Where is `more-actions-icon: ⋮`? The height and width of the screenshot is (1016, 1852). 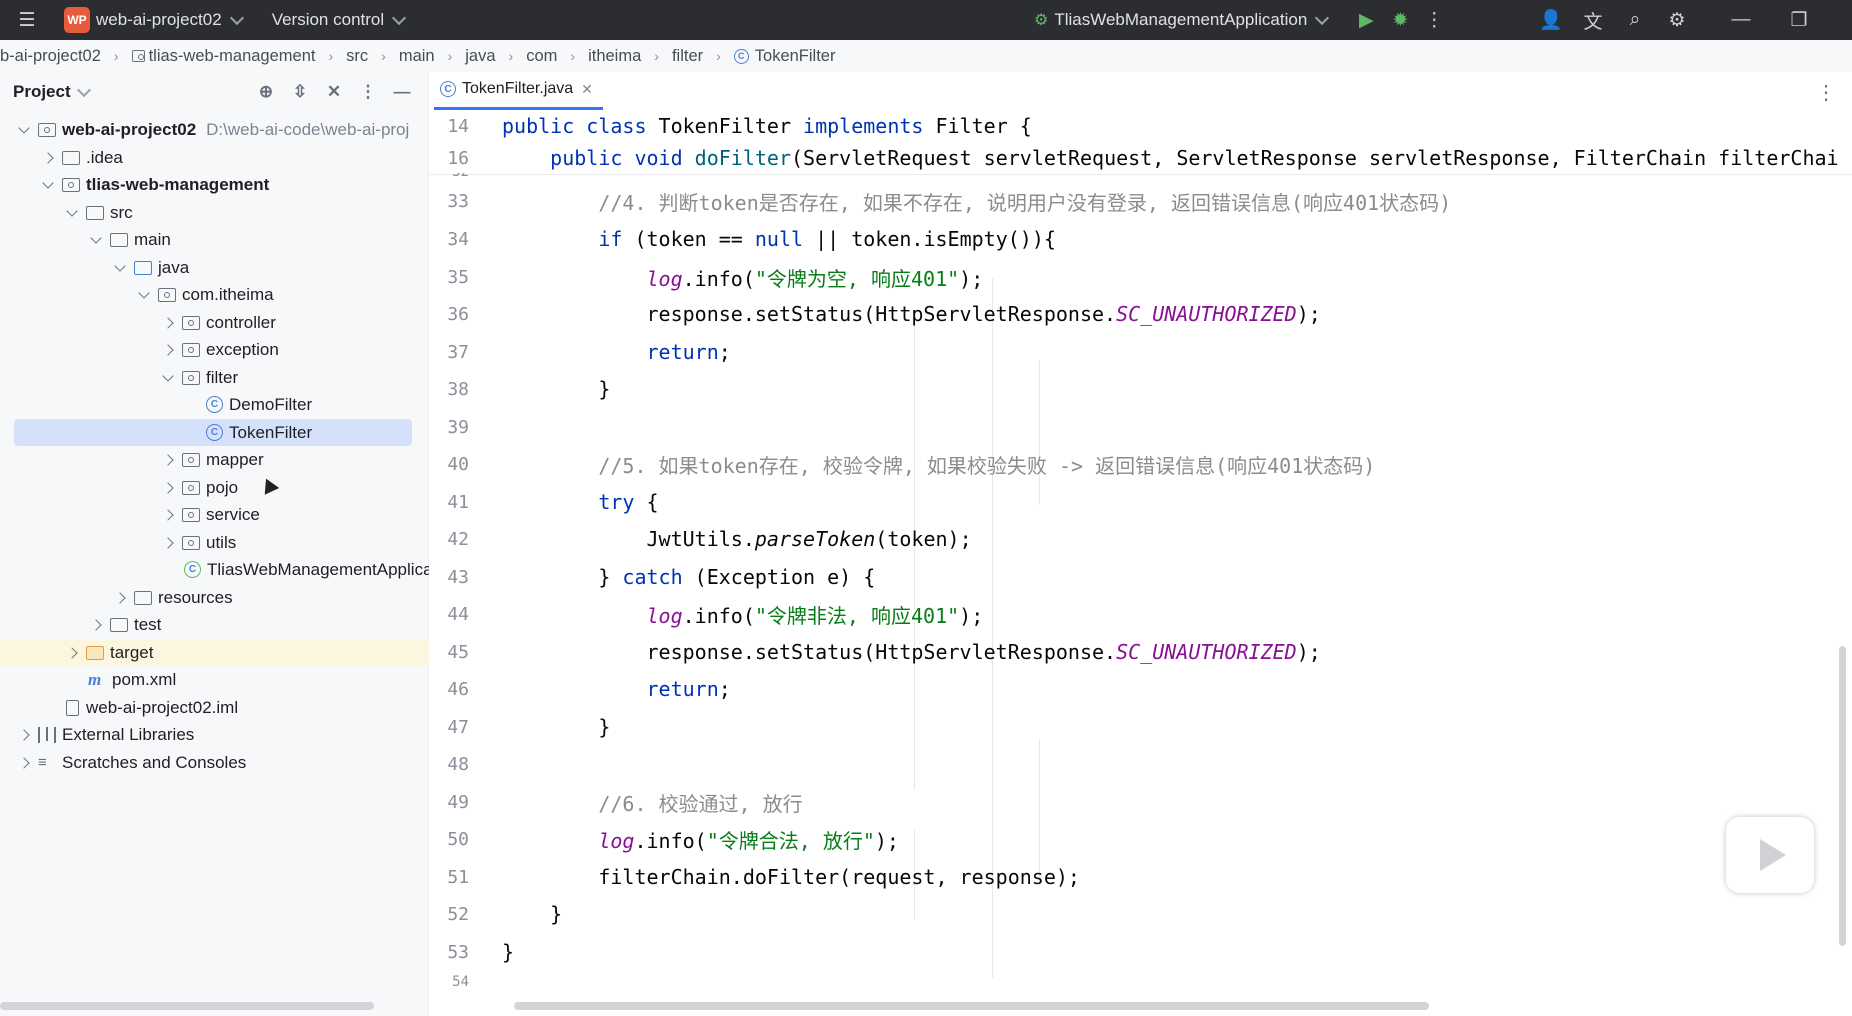
more-actions-icon: ⋮ is located at coordinates (1434, 20).